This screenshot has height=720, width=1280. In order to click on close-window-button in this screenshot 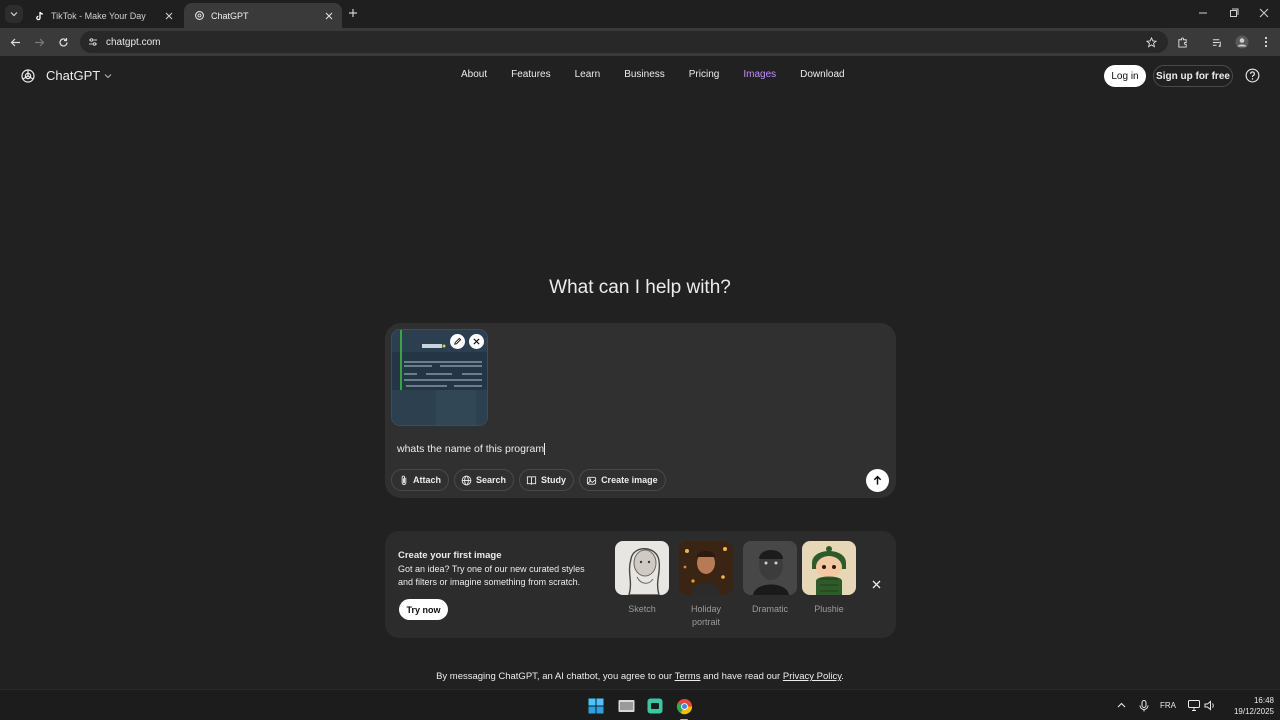, I will do `click(1264, 13)`.